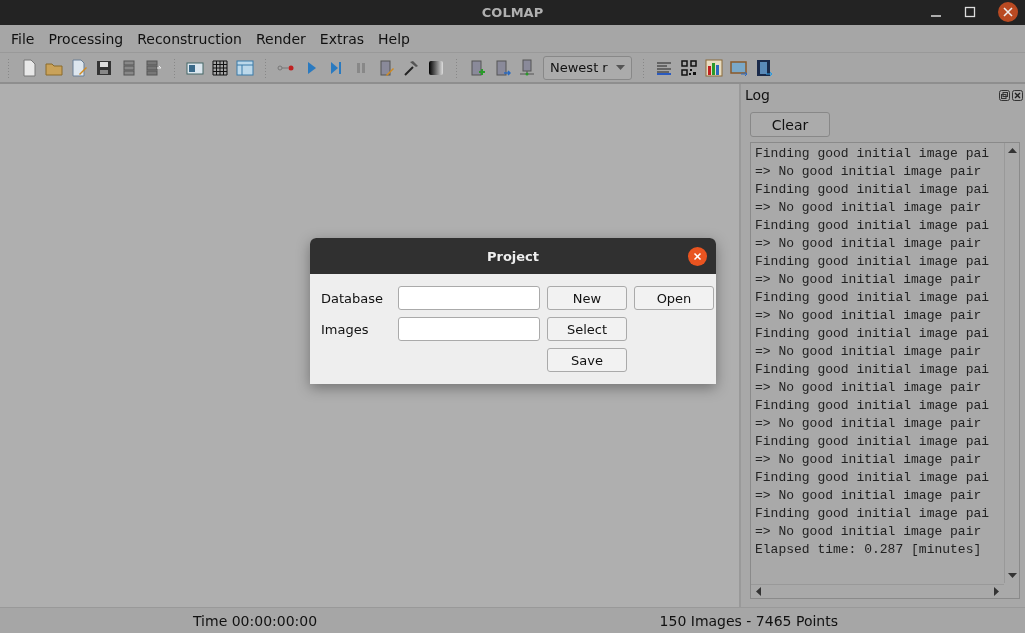 The image size is (1025, 633). Describe the element at coordinates (868, 550) in the screenshot. I see `log-line: Elapsed time: 0.287 [minutes]` at that location.